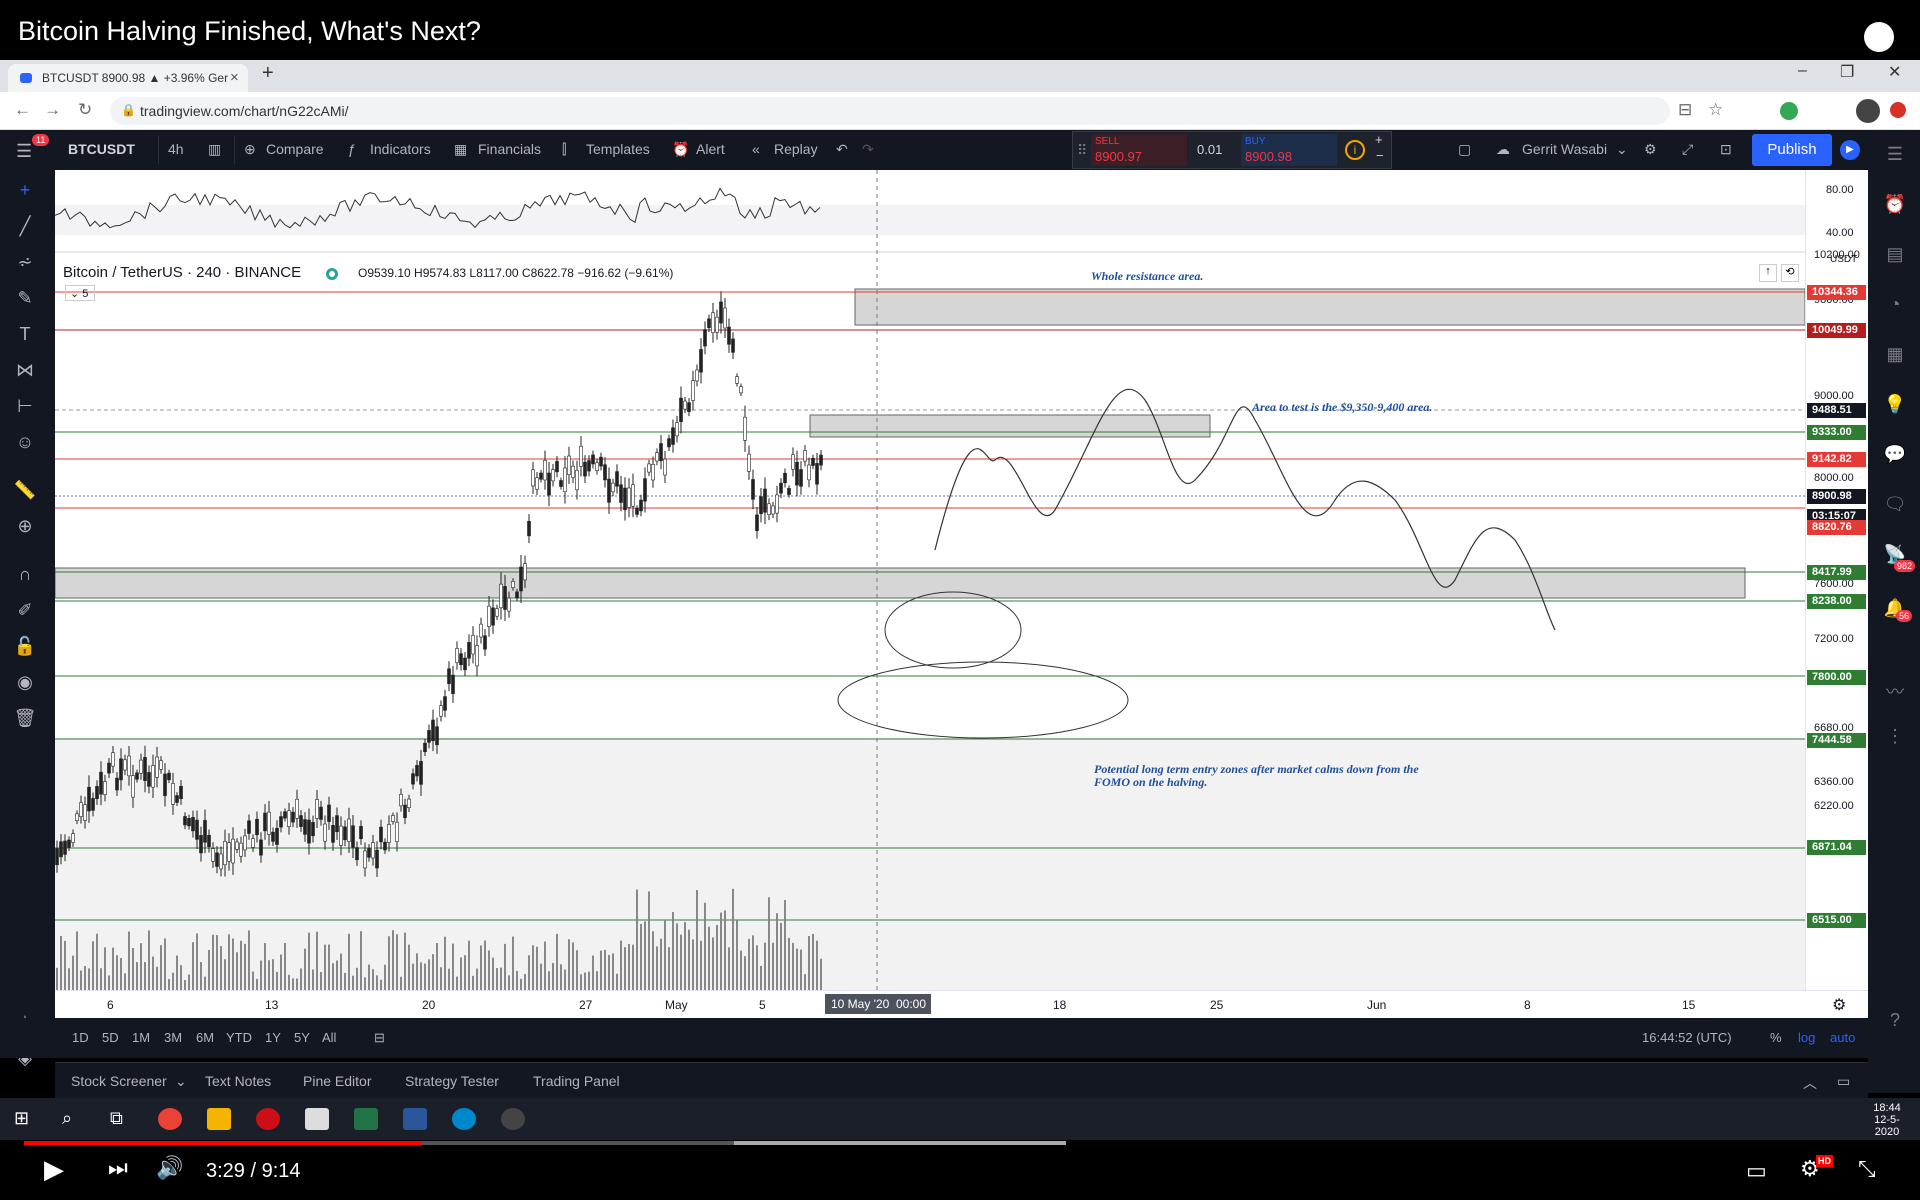  What do you see at coordinates (868, 149) in the screenshot?
I see `redo-icon: ↷` at bounding box center [868, 149].